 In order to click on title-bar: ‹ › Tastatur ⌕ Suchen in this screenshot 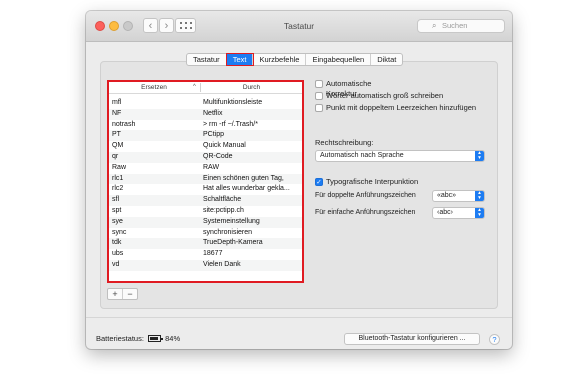, I will do `click(299, 26)`.